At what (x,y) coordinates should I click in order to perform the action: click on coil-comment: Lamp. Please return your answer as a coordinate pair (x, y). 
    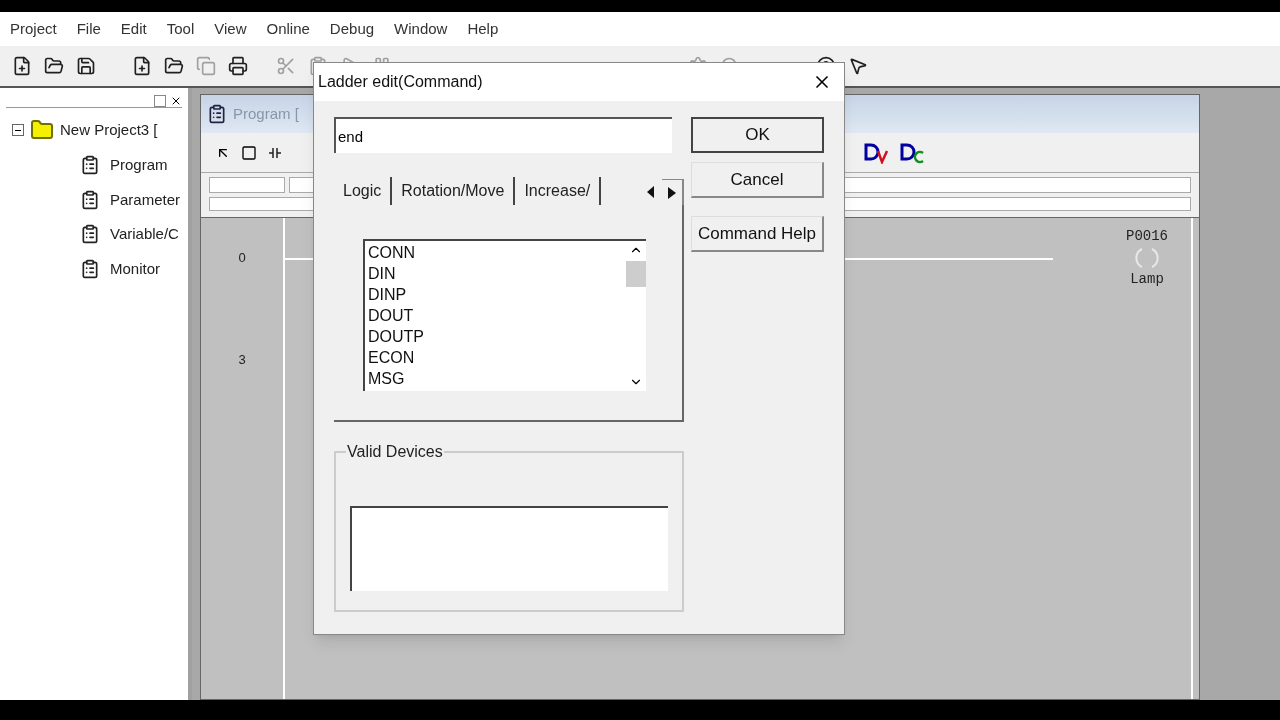
    Looking at the image, I should click on (1147, 279).